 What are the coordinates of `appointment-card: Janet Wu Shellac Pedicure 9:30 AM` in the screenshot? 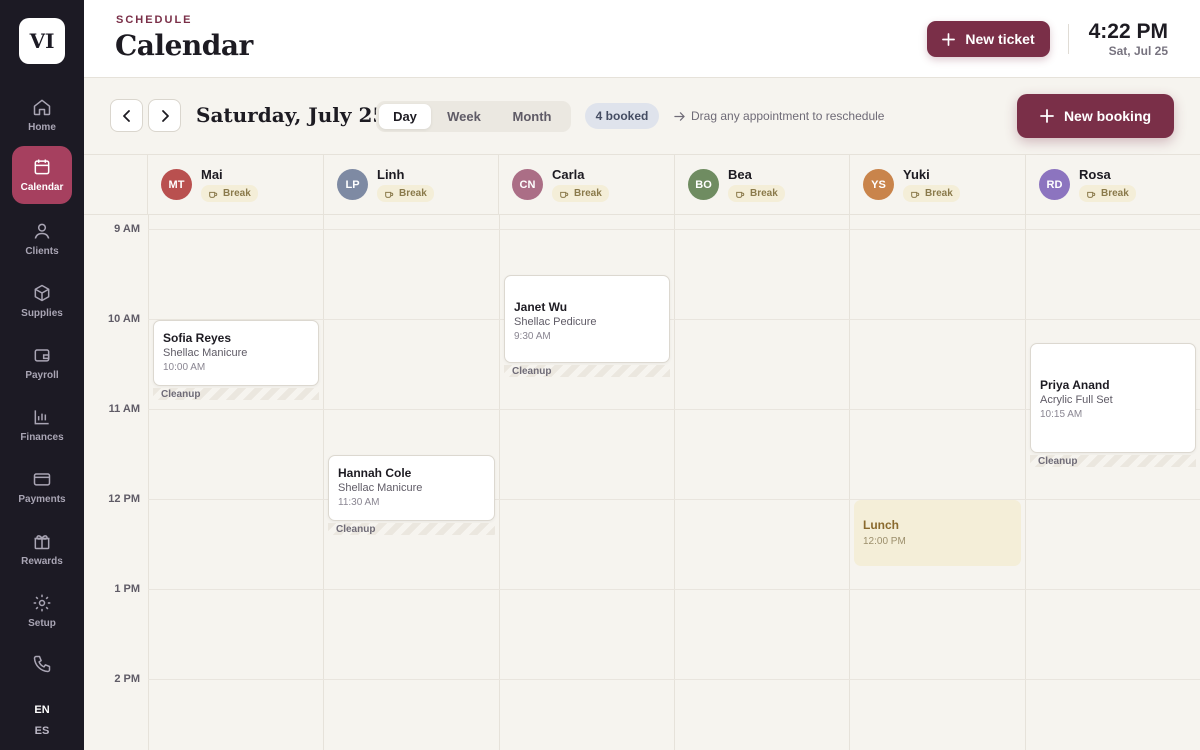 It's located at (587, 319).